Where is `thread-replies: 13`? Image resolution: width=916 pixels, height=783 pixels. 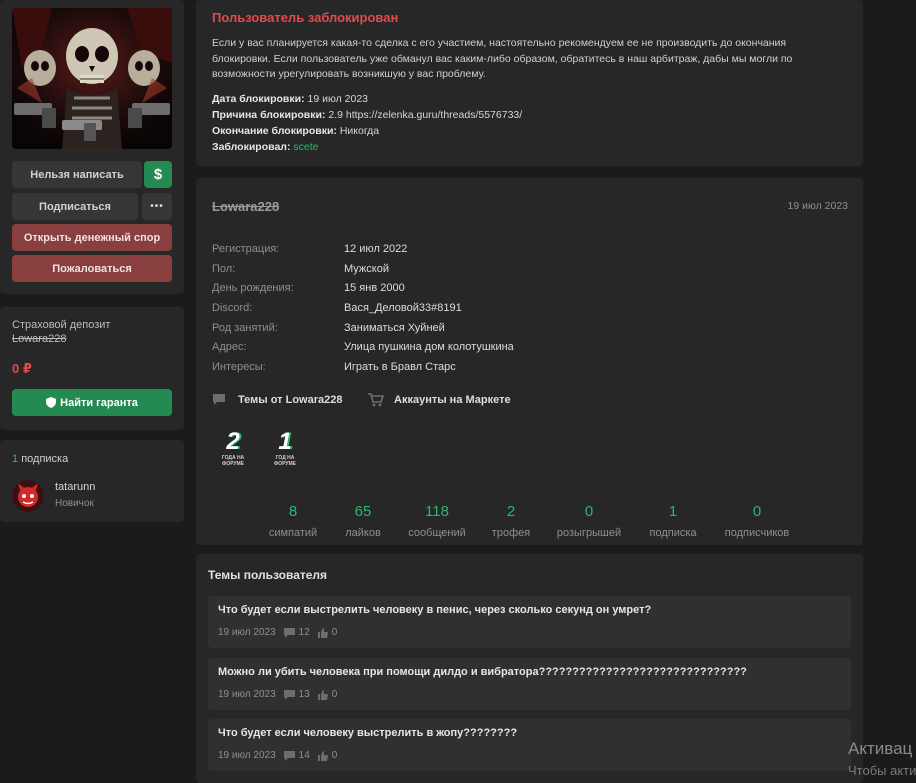 thread-replies: 13 is located at coordinates (304, 694).